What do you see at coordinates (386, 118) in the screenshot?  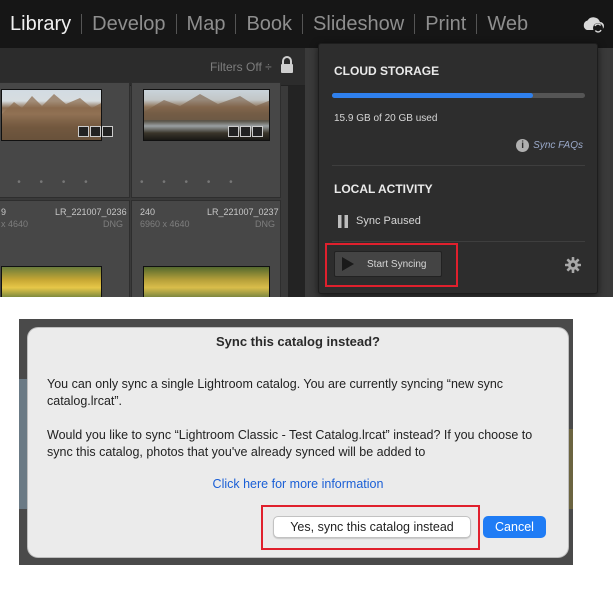 I see `storage-usage-text: 15.9 GB of 20 GB used` at bounding box center [386, 118].